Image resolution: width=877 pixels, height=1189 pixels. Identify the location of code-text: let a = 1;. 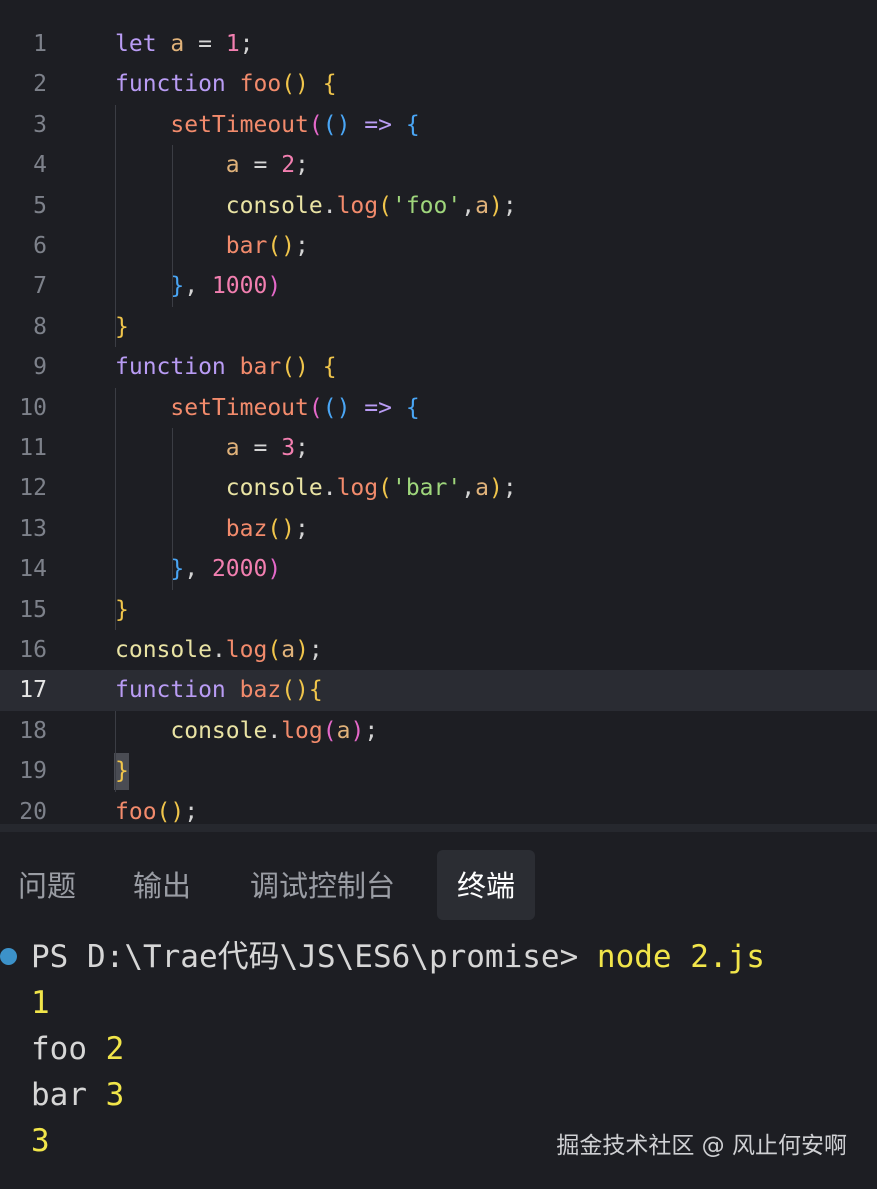
(184, 44).